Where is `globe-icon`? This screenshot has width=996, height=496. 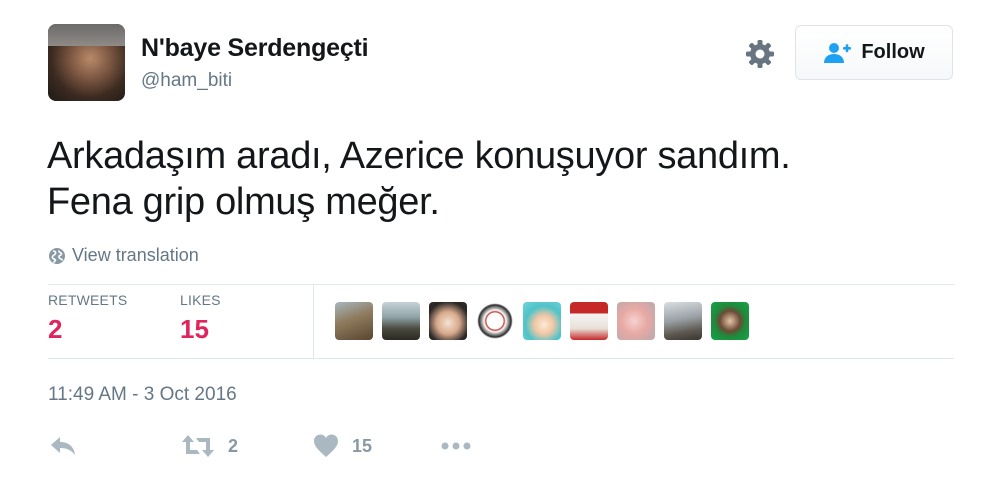 globe-icon is located at coordinates (57, 255).